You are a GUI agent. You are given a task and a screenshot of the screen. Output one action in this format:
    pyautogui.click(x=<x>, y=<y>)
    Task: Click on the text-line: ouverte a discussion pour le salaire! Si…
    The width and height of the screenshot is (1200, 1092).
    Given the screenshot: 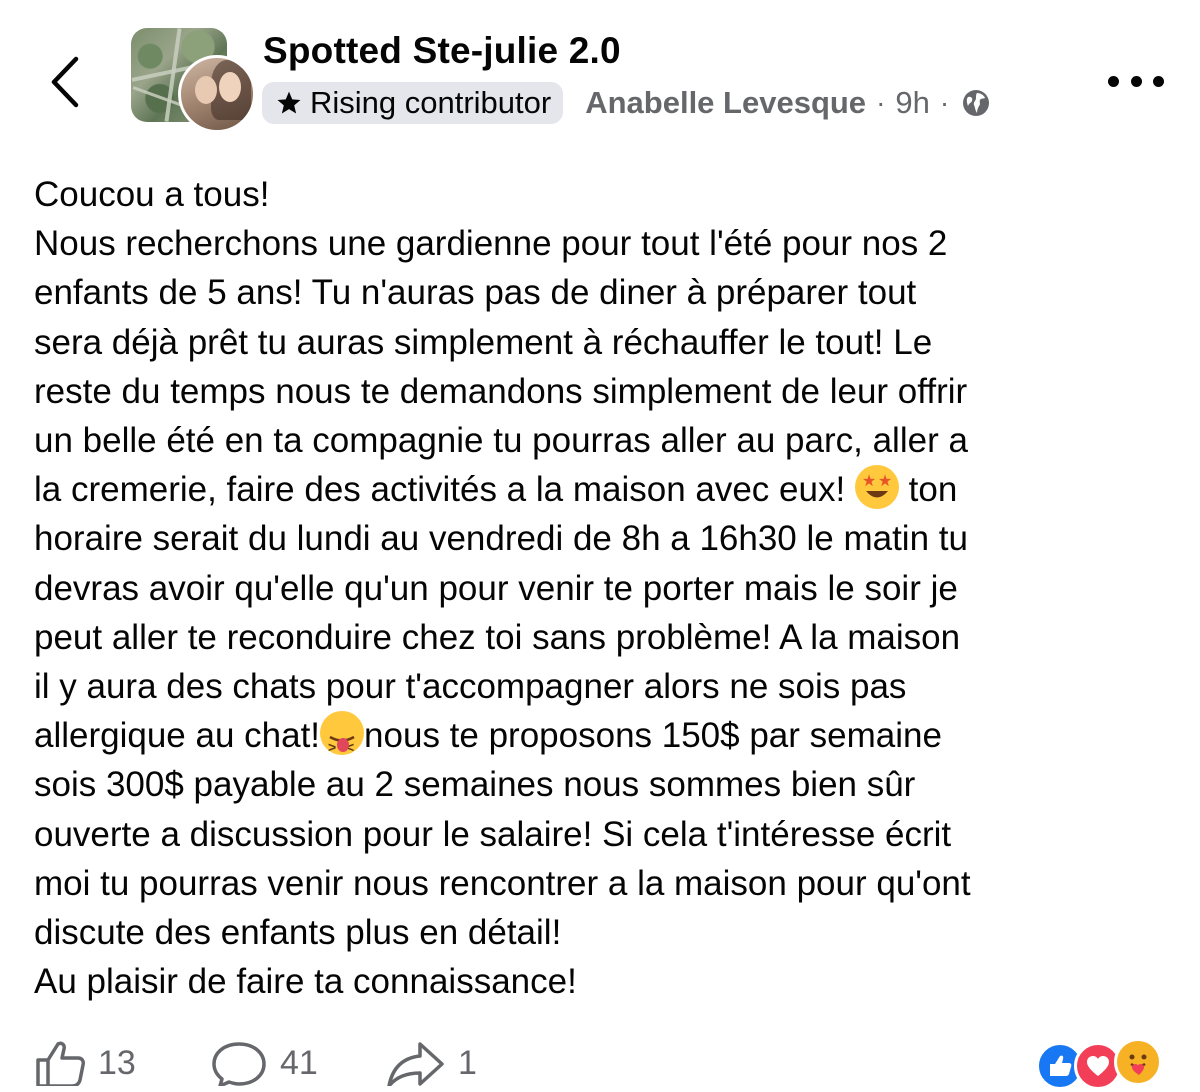 What is the action you would take?
    pyautogui.click(x=493, y=834)
    